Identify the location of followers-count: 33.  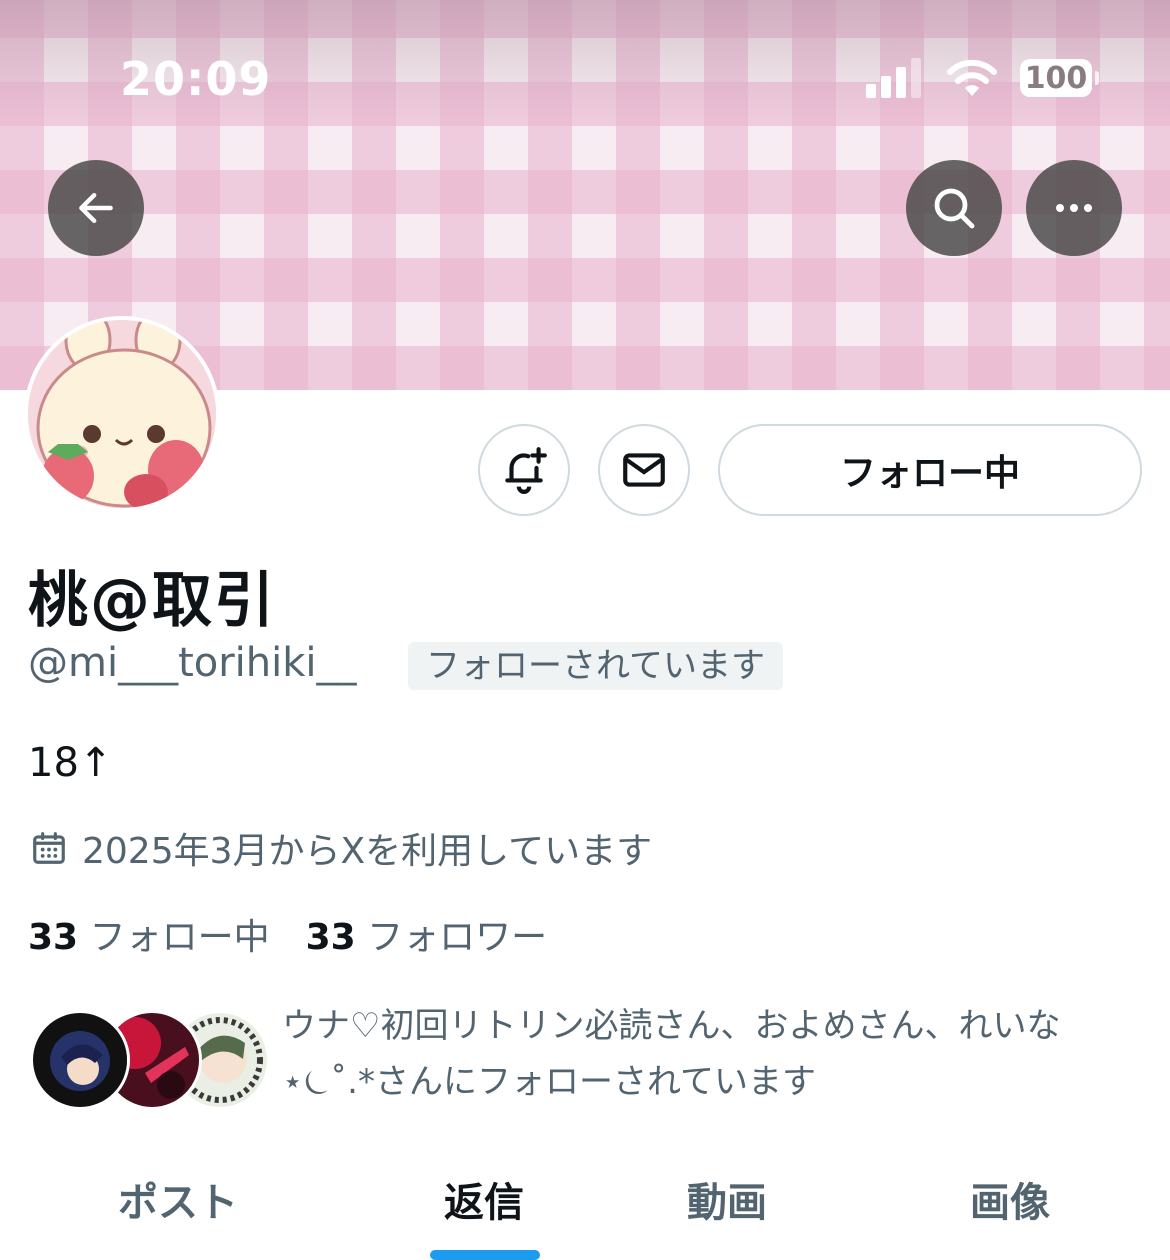
(330, 937).